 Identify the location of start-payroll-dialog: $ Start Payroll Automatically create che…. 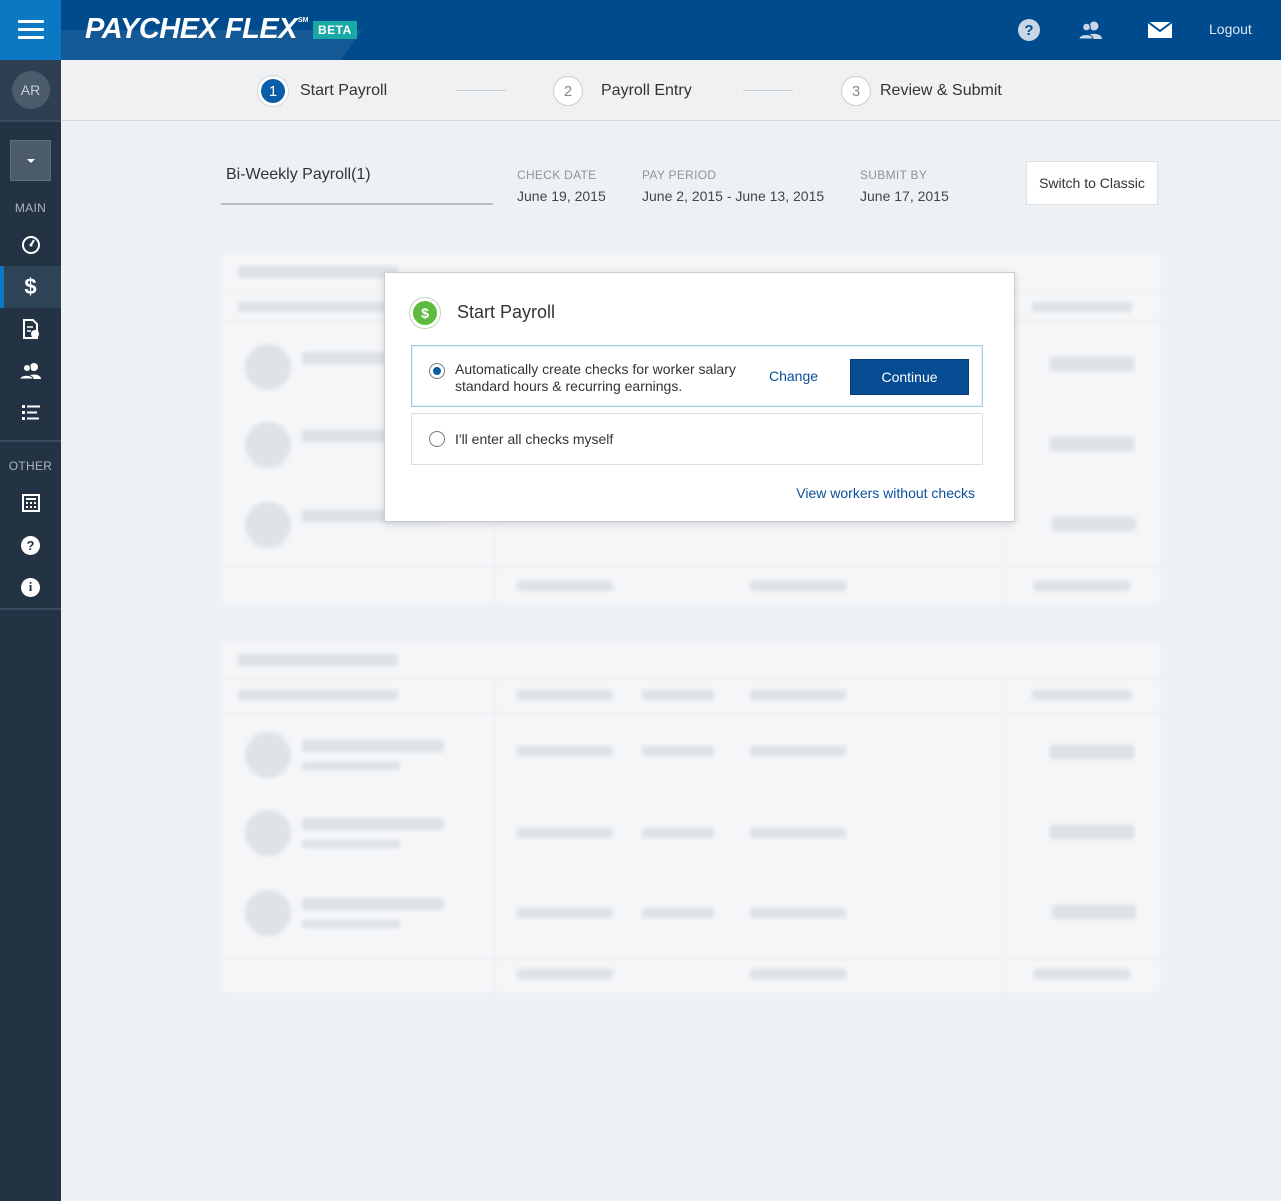
(699, 397).